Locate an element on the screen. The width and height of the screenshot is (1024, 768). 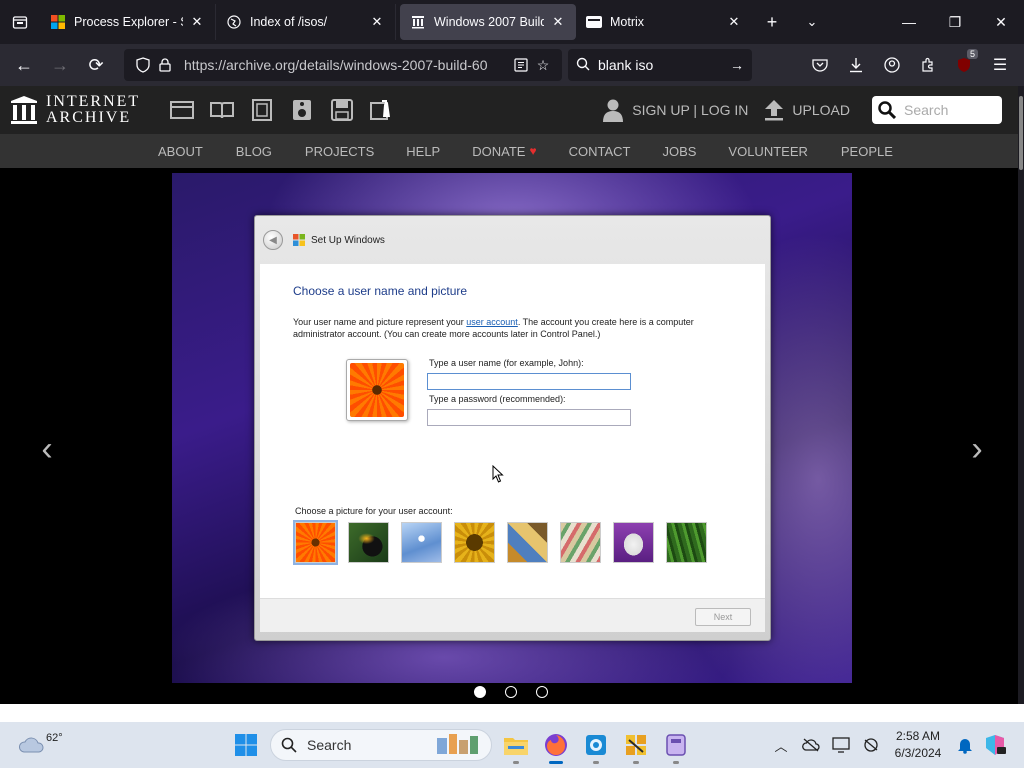
notification-bell-icon is located at coordinates (965, 745).